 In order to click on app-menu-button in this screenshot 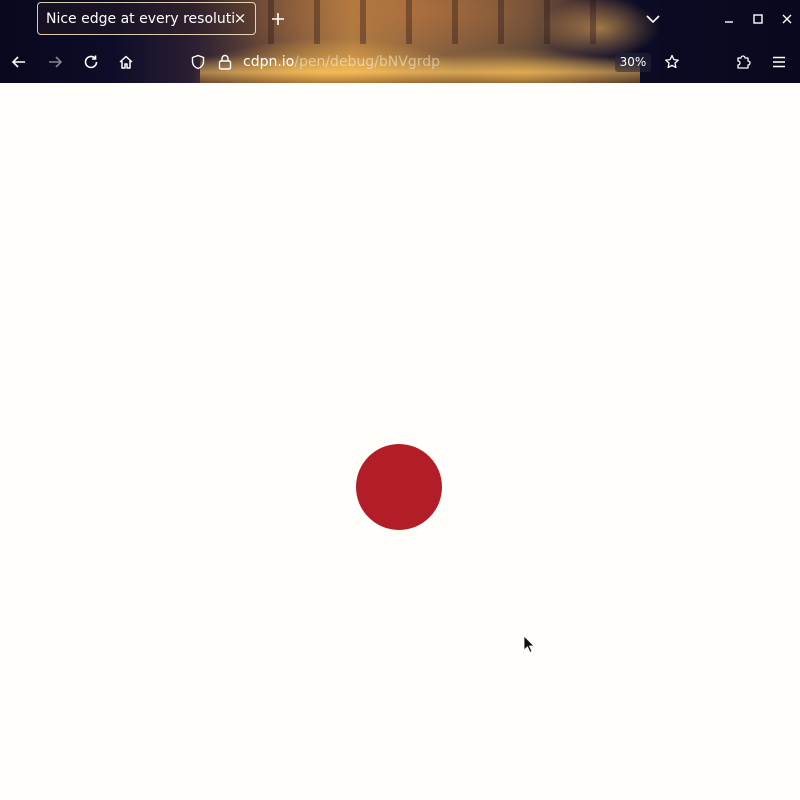, I will do `click(779, 62)`.